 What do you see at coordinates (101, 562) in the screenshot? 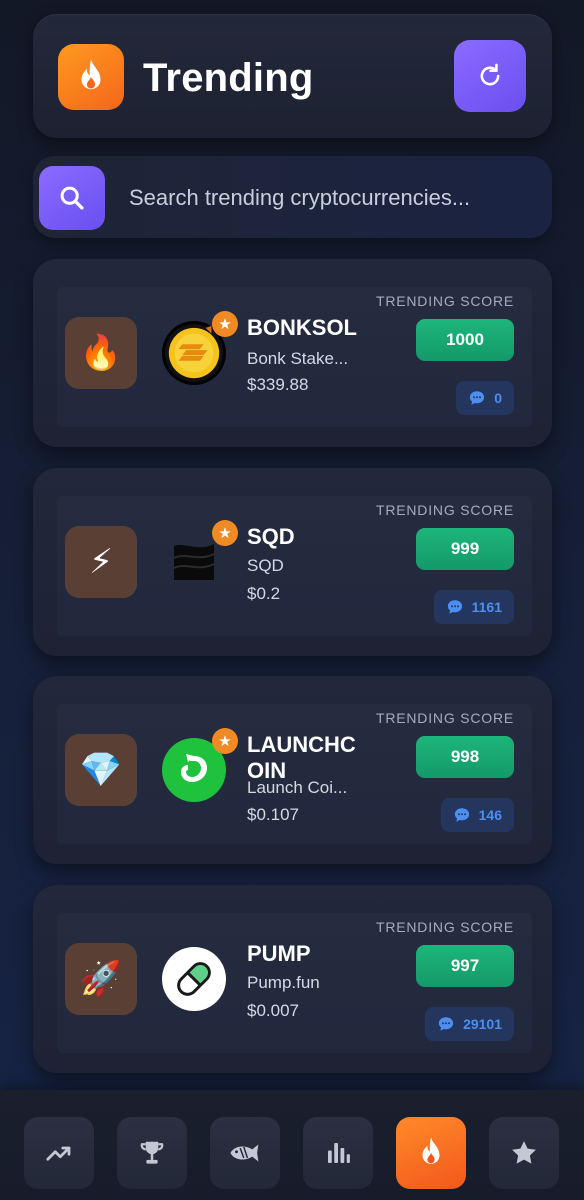
I see `lightning-icon: ⚡` at bounding box center [101, 562].